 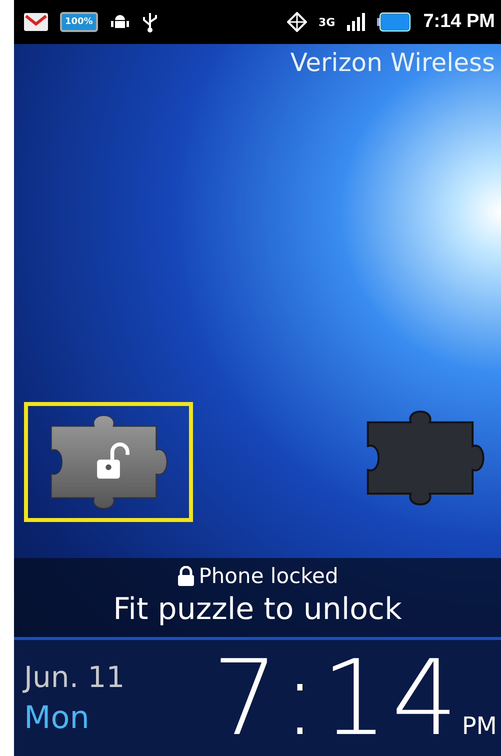 What do you see at coordinates (296, 22) in the screenshot?
I see `gps-icon` at bounding box center [296, 22].